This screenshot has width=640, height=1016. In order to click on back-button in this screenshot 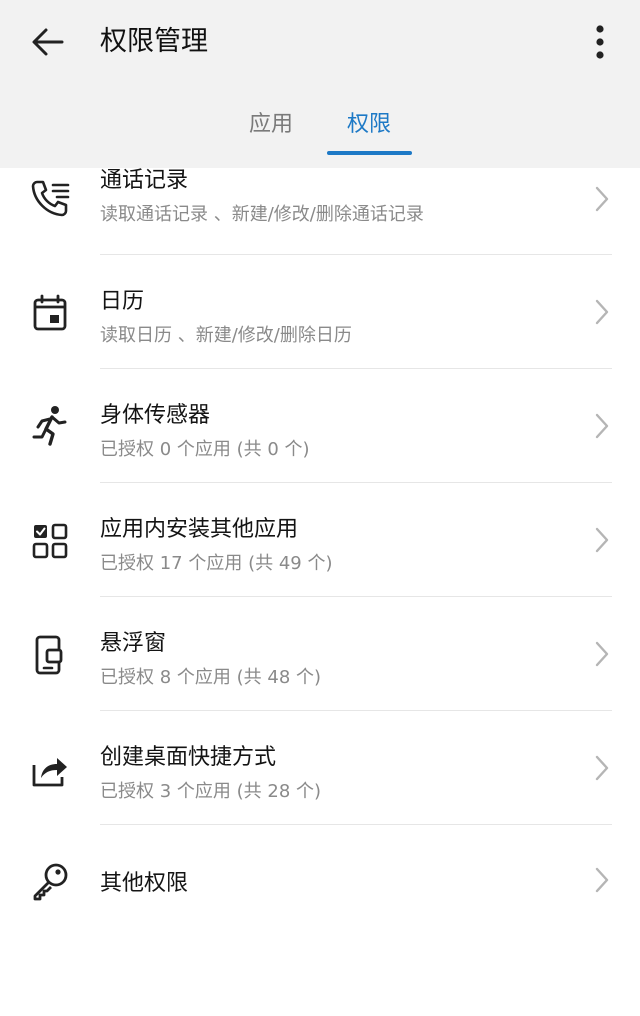, I will do `click(48, 42)`.